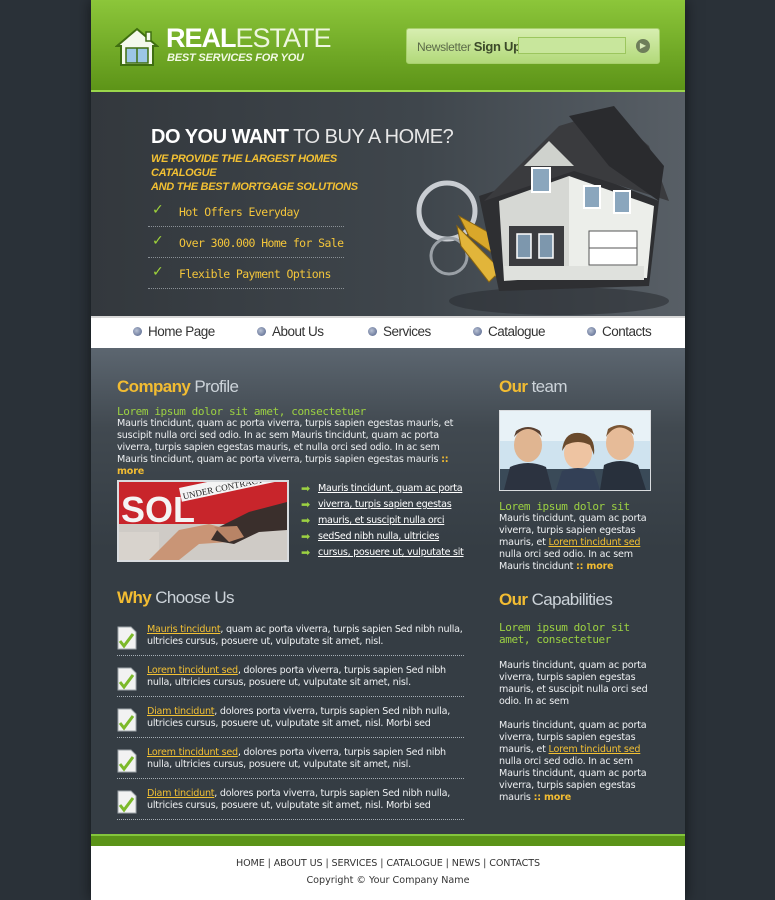 The image size is (775, 900). I want to click on newsletter-email-input, so click(572, 45).